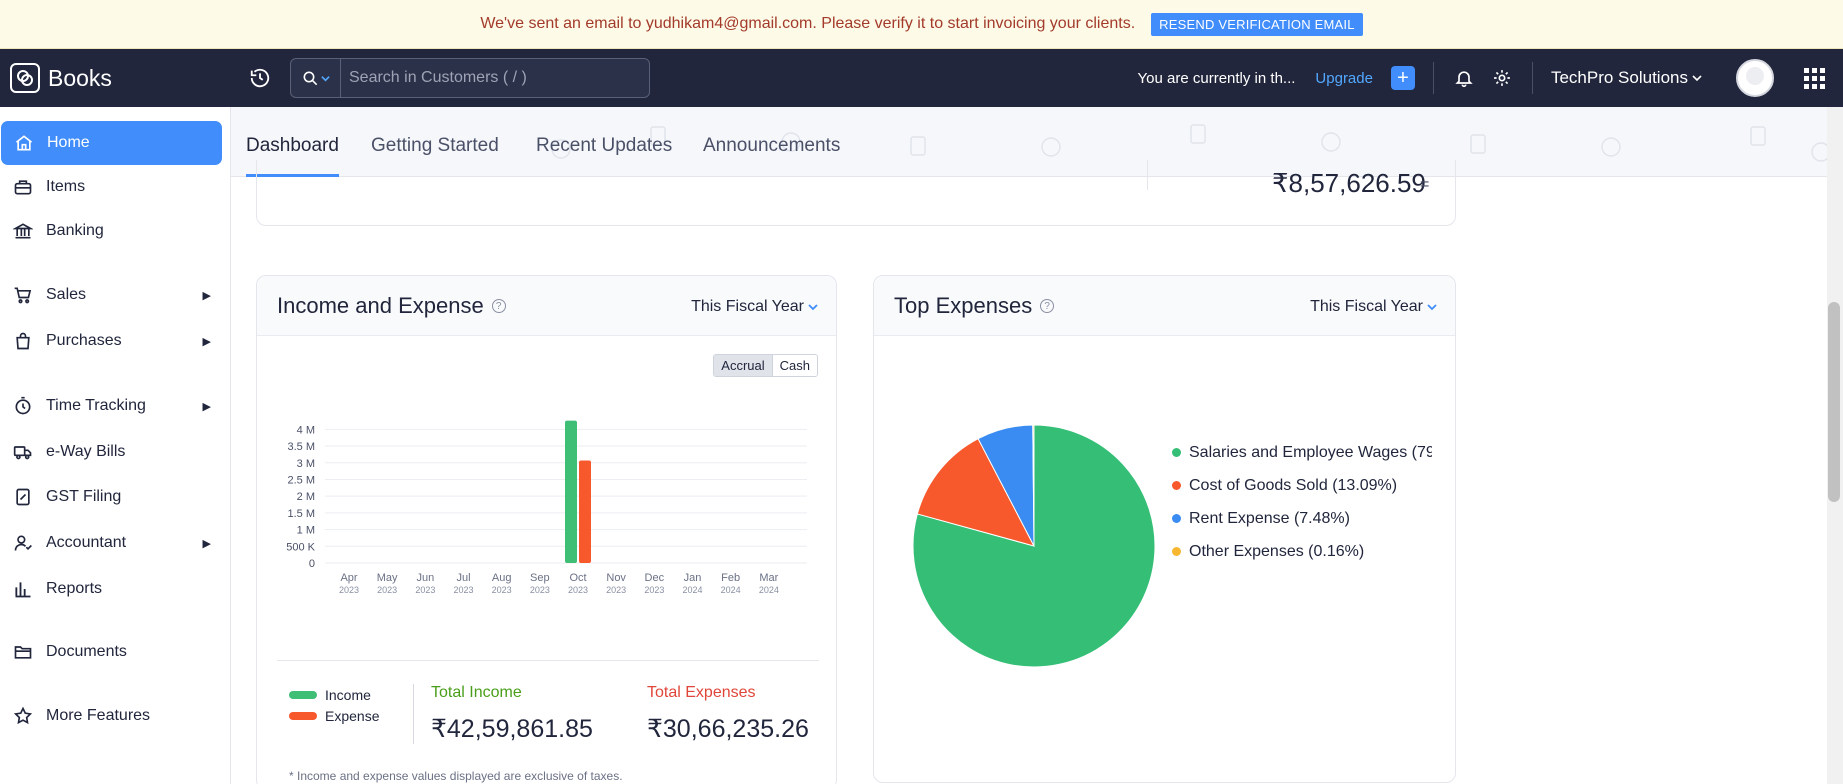 The image size is (1843, 784). What do you see at coordinates (728, 729) in the screenshot?
I see `total-expenses-value: ₹30,66,235.26` at bounding box center [728, 729].